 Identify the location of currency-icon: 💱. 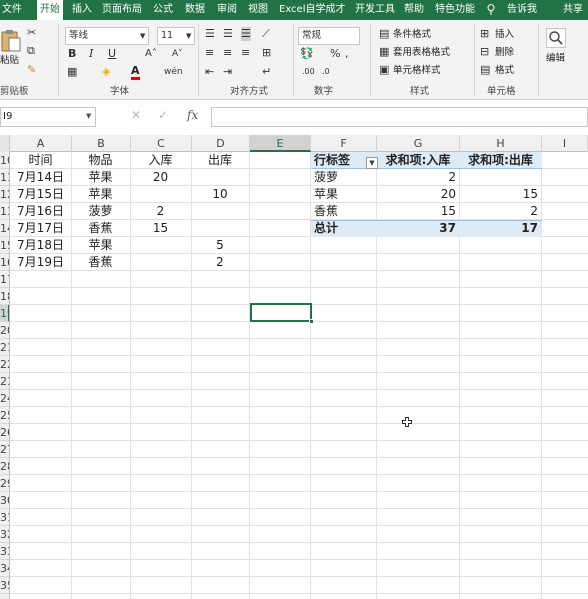
(307, 54).